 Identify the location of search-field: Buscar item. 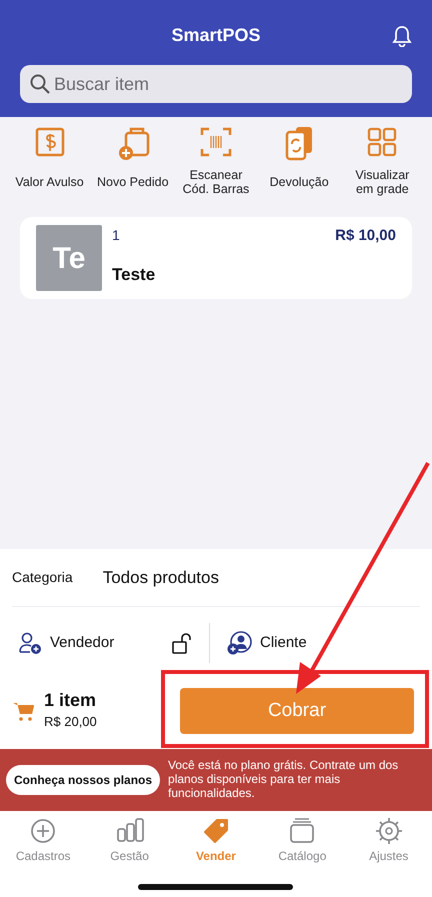
(216, 84).